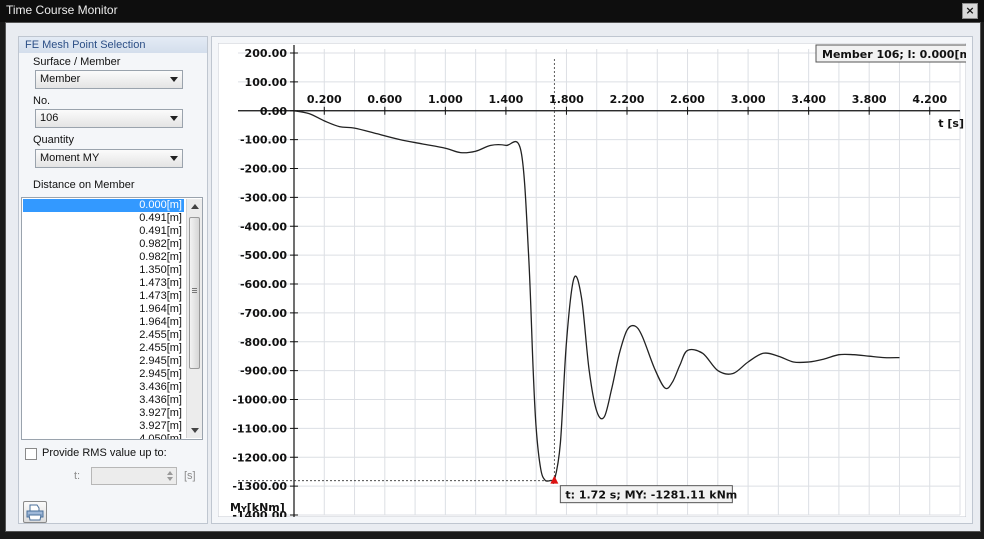 This screenshot has width=984, height=539. What do you see at coordinates (194, 293) in the screenshot?
I see `scroll-thumb` at bounding box center [194, 293].